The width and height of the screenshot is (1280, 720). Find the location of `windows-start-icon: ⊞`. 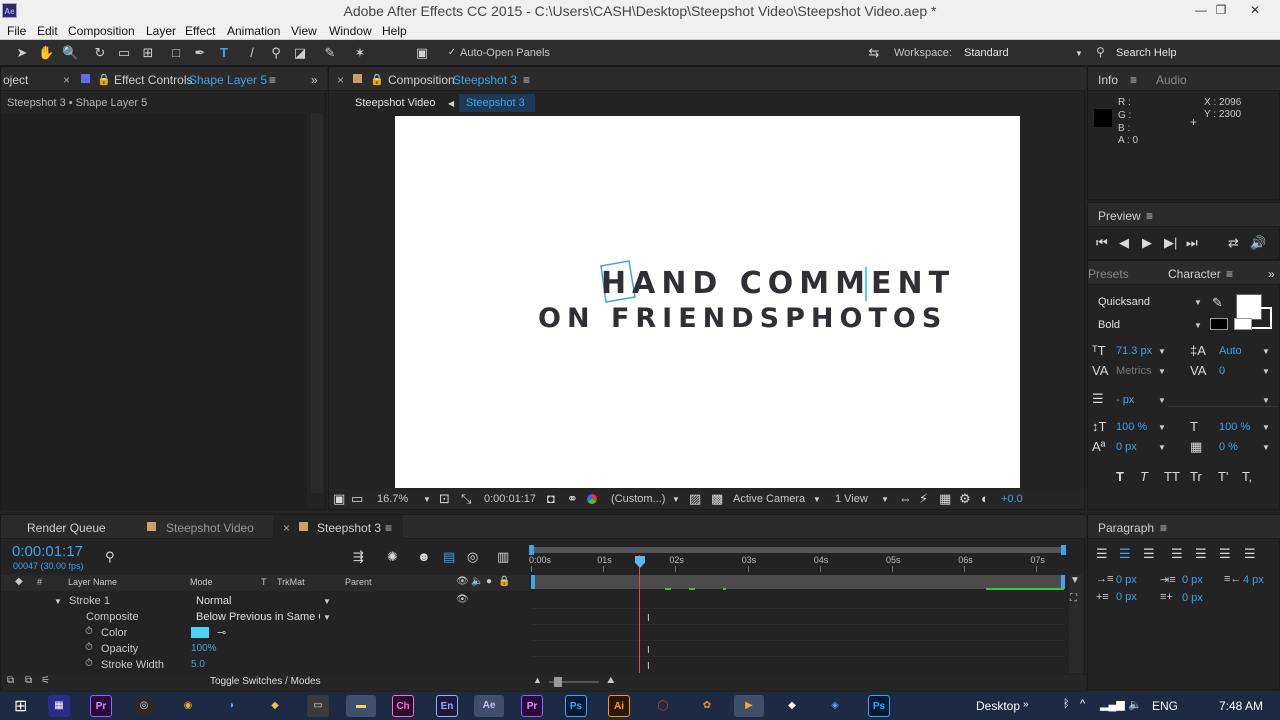

windows-start-icon: ⊞ is located at coordinates (20, 706).